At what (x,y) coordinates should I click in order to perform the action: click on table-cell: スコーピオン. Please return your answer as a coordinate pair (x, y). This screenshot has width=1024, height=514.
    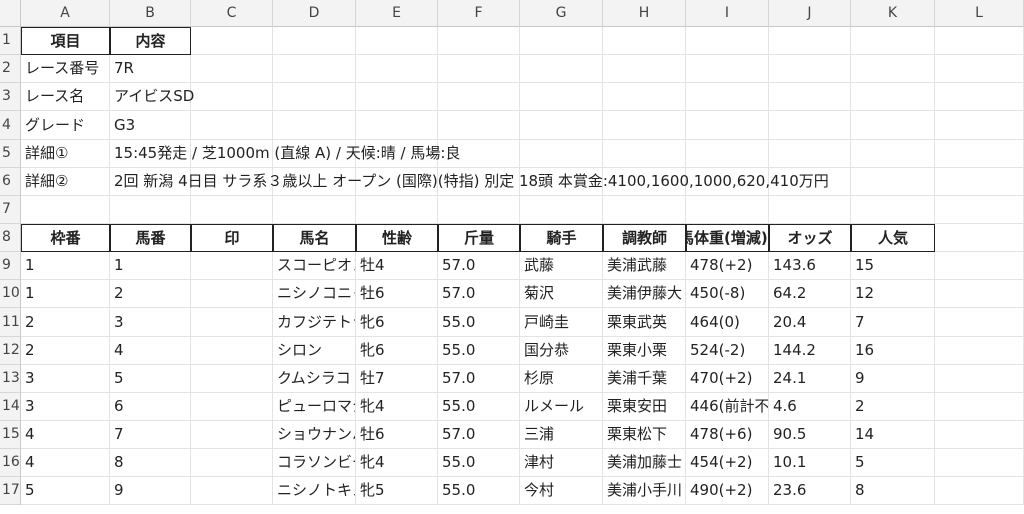
    Looking at the image, I should click on (314, 266).